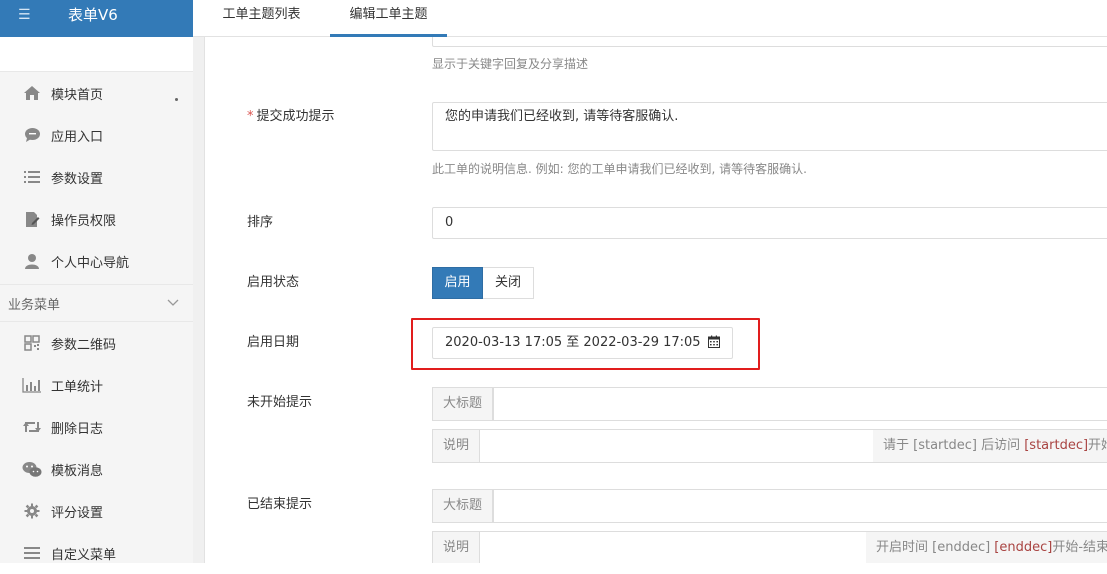 This screenshot has width=1107, height=574. Describe the element at coordinates (176, 99) in the screenshot. I see `indicator-dot` at that location.